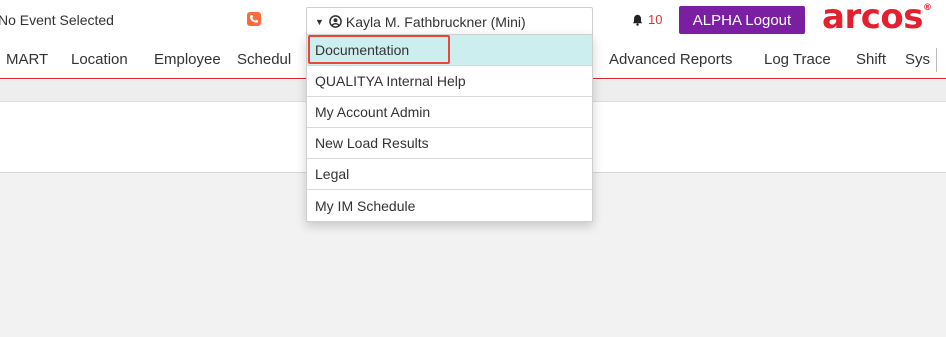  Describe the element at coordinates (379, 49) in the screenshot. I see `highlight-annotation` at that location.